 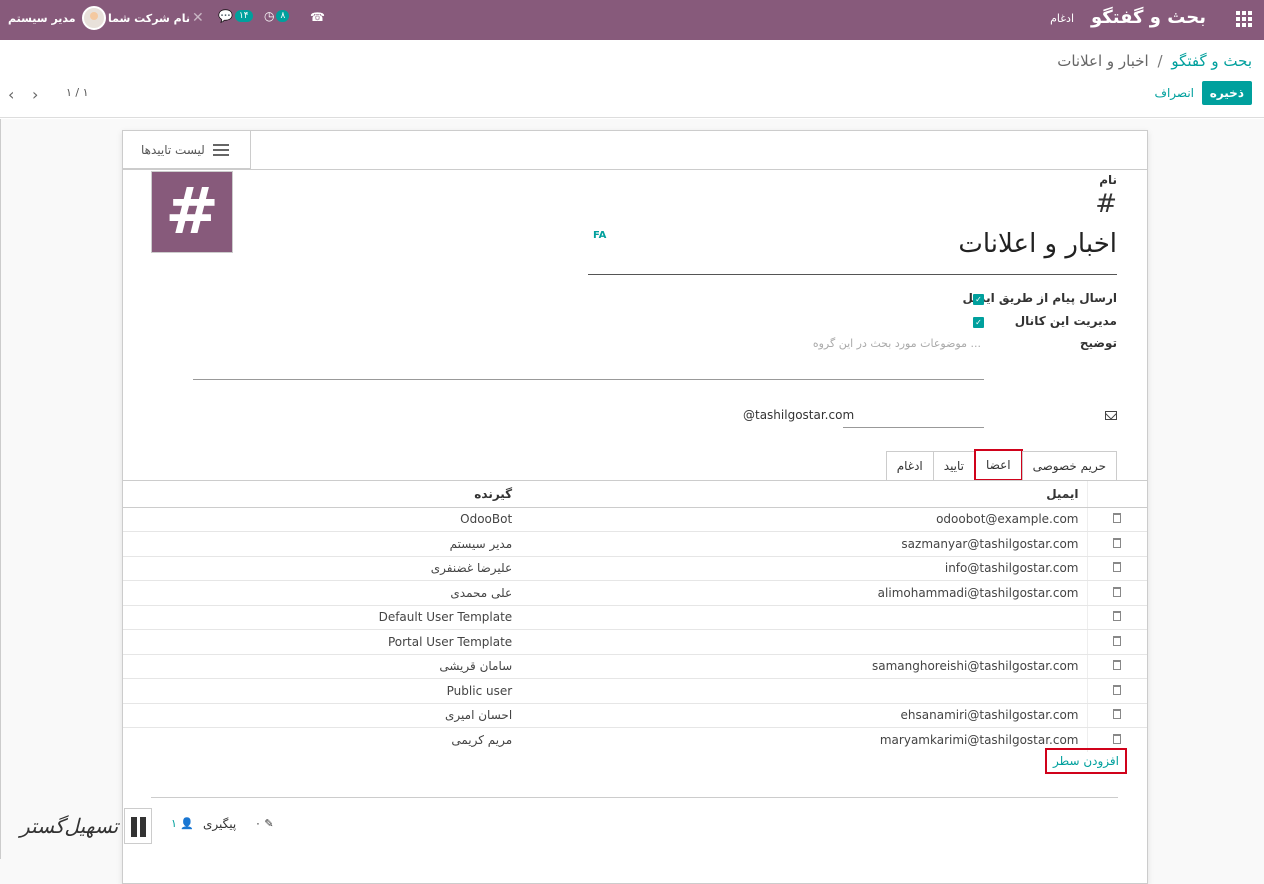 I want to click on chevron-right-icon: ›, so click(x=35, y=94).